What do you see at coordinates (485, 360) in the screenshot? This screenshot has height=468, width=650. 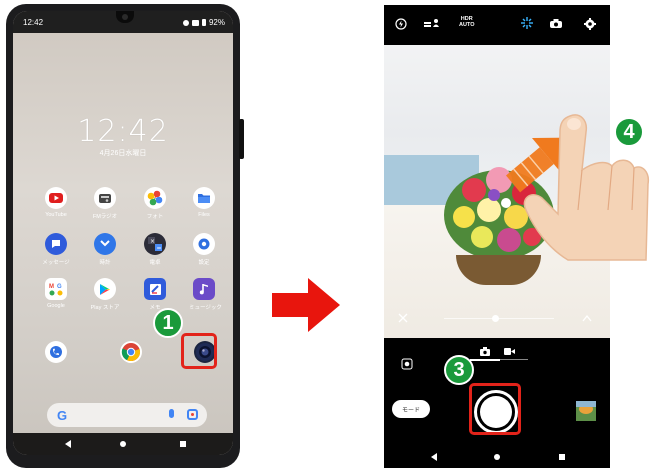 I see `mode-underline` at bounding box center [485, 360].